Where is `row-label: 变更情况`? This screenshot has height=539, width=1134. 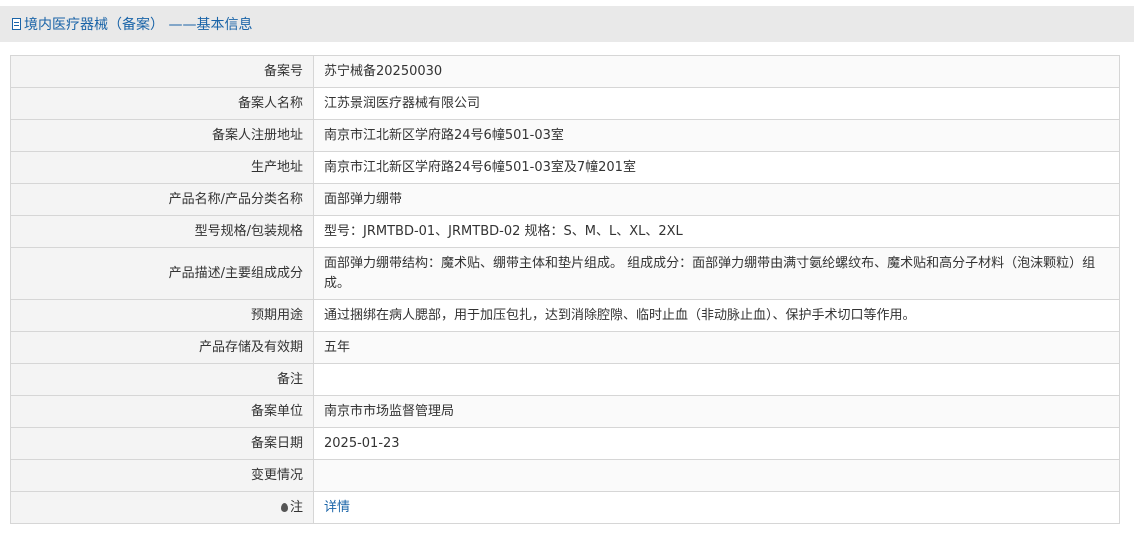
row-label: 变更情况 is located at coordinates (162, 475).